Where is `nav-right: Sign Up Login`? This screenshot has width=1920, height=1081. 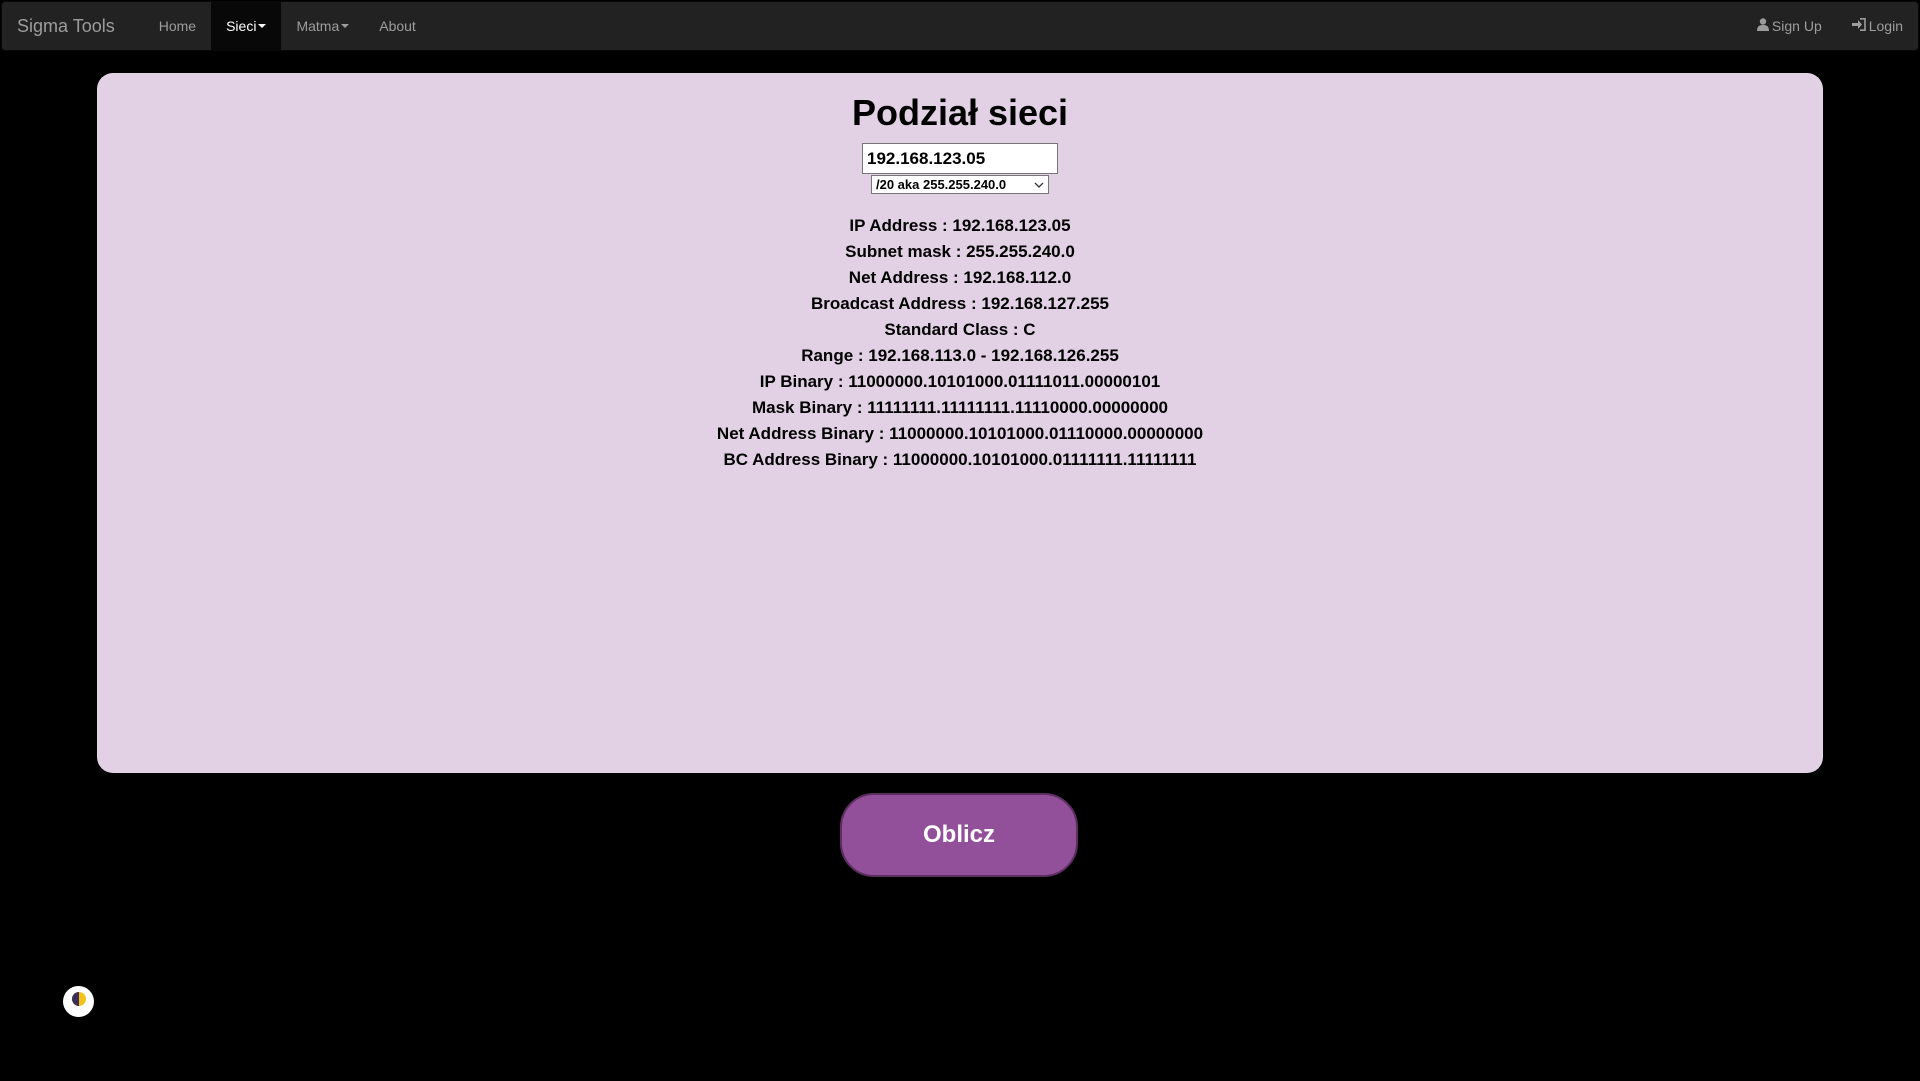
nav-right: Sign Up Login is located at coordinates (1830, 26).